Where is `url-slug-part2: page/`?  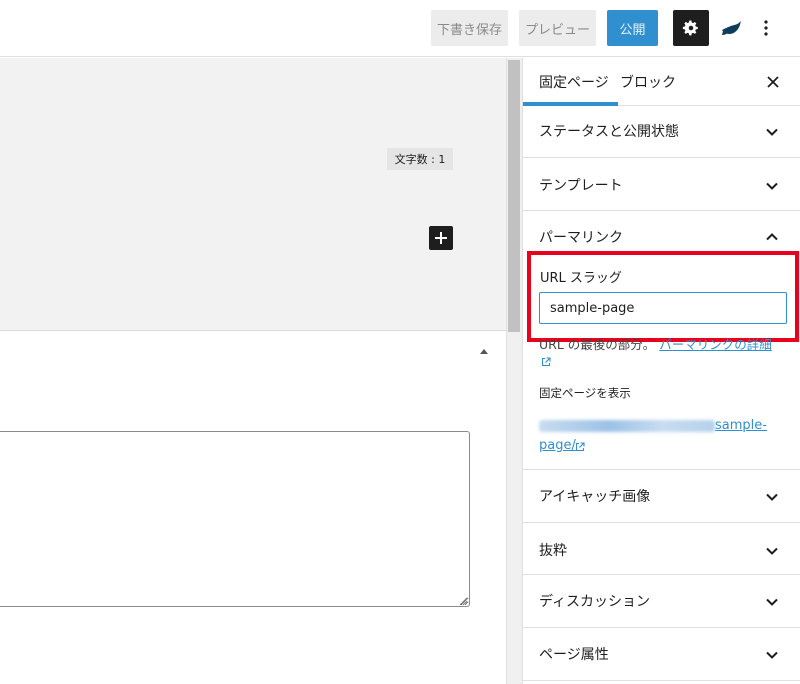 url-slug-part2: page/ is located at coordinates (557, 445).